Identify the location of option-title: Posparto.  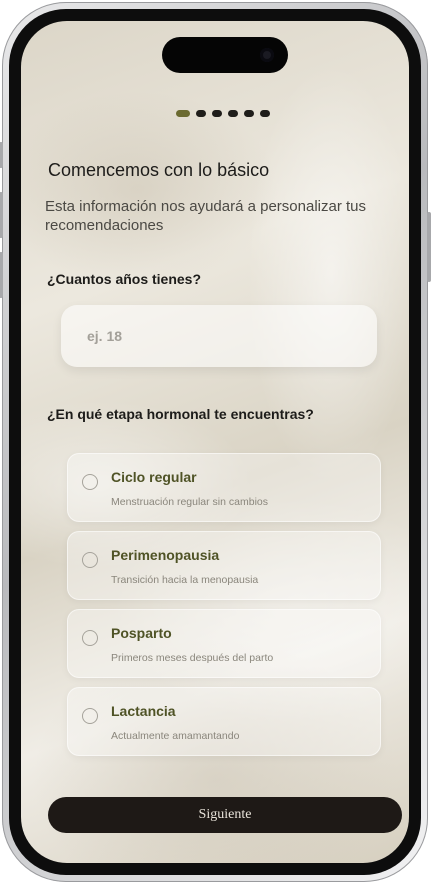
(141, 633).